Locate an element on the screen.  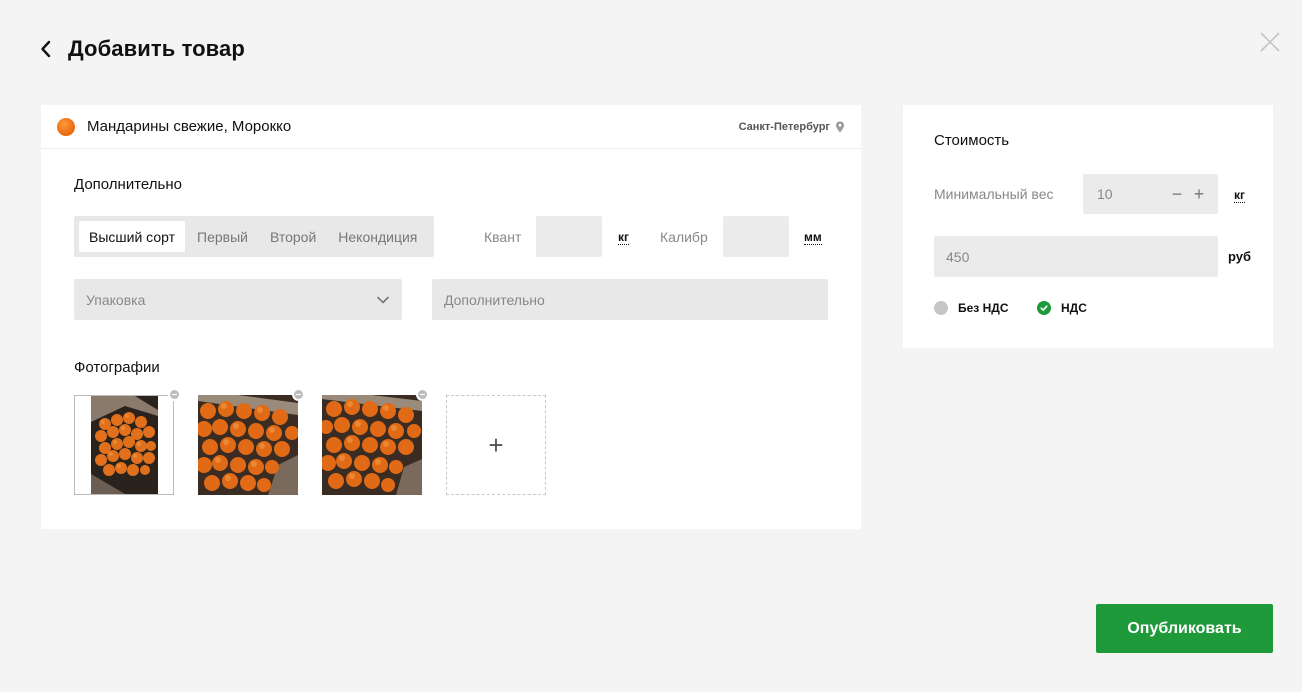
page-header: Добавить товар is located at coordinates (142, 49).